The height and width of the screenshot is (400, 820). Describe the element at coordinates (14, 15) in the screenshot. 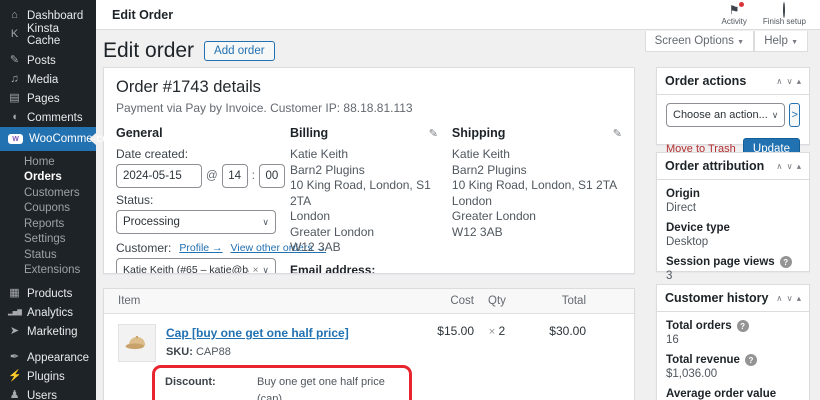

I see `dashboard-icon: ⌂` at that location.